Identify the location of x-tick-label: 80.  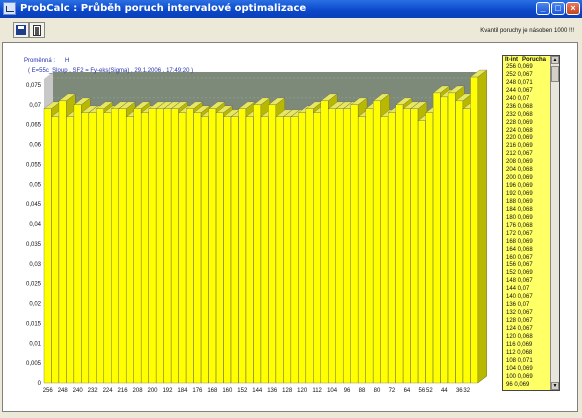
(377, 391).